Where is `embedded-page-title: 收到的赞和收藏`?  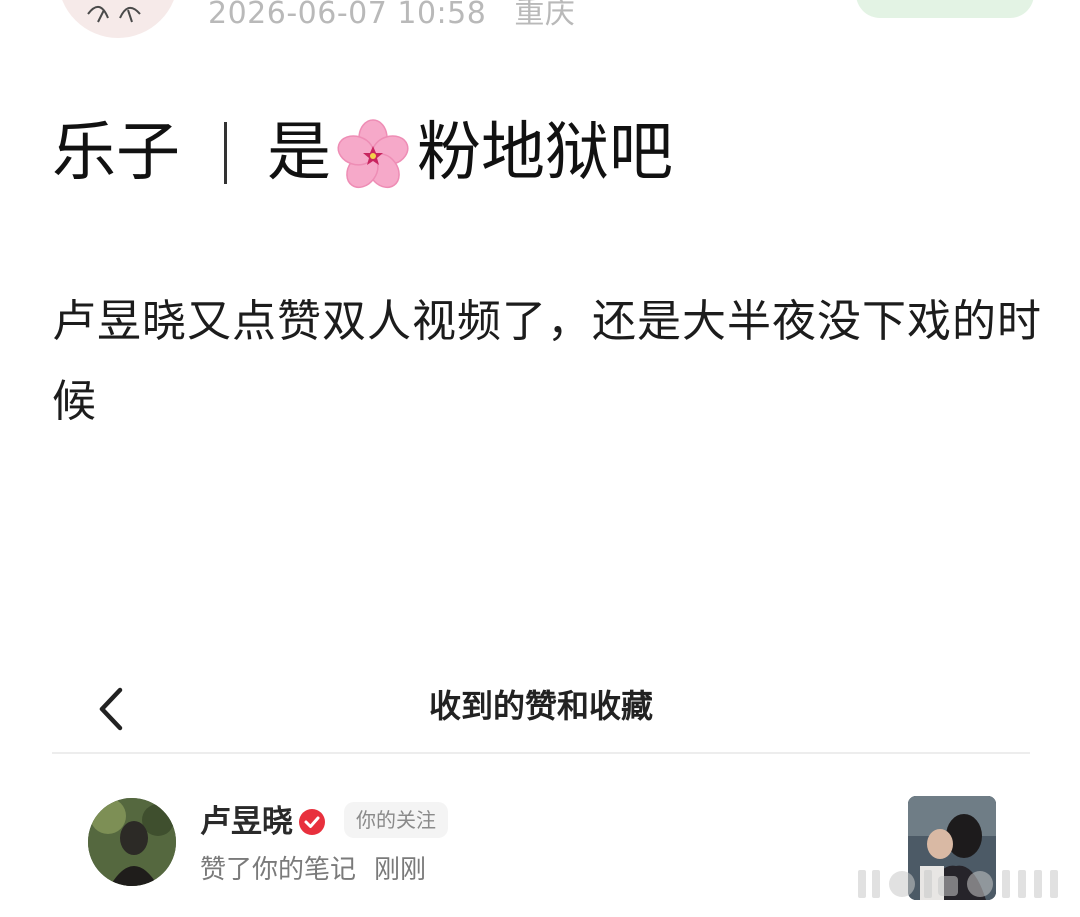 embedded-page-title: 收到的赞和收藏 is located at coordinates (540, 706).